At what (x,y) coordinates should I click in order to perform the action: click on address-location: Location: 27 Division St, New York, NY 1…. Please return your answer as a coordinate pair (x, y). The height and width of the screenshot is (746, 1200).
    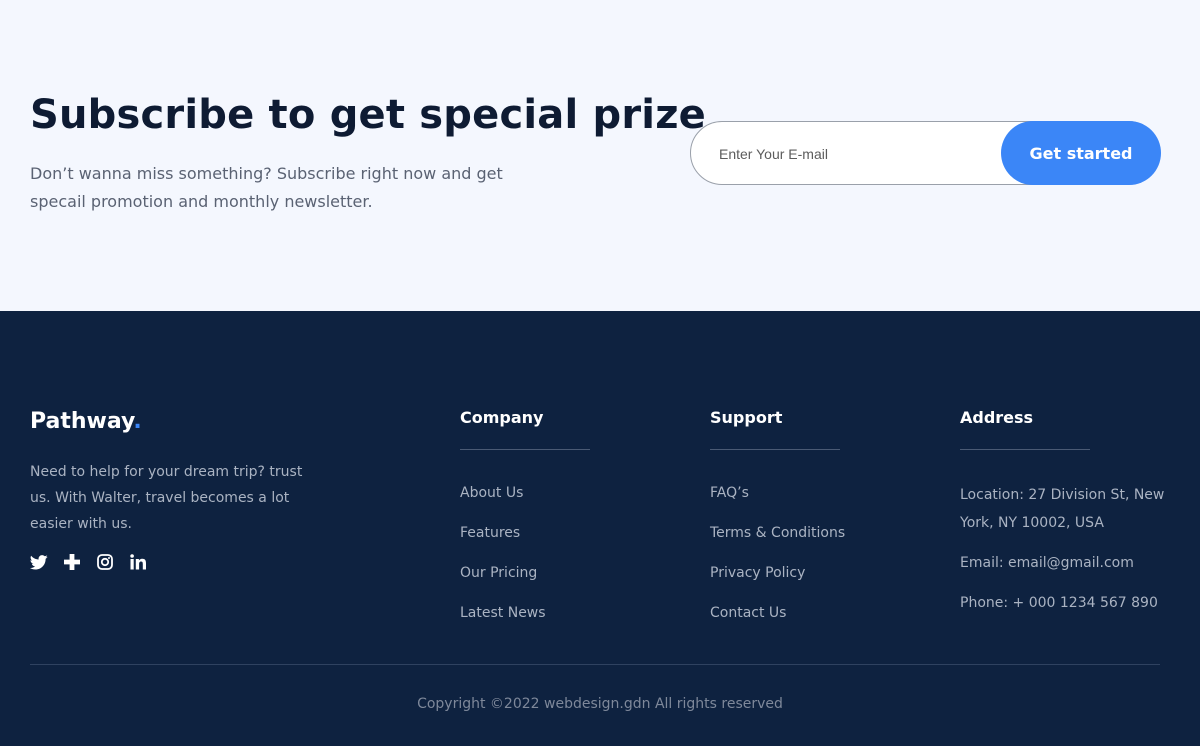
    Looking at the image, I should click on (1062, 509).